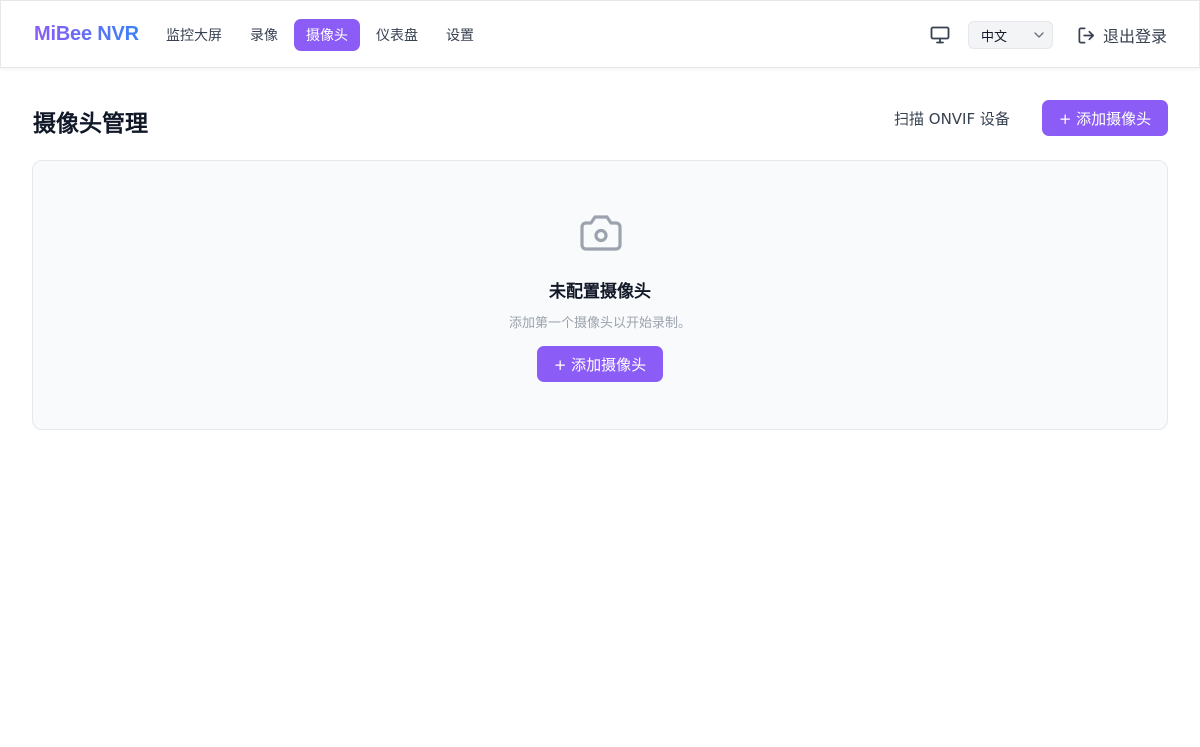  Describe the element at coordinates (993, 37) in the screenshot. I see `language-select-value: 中文` at that location.